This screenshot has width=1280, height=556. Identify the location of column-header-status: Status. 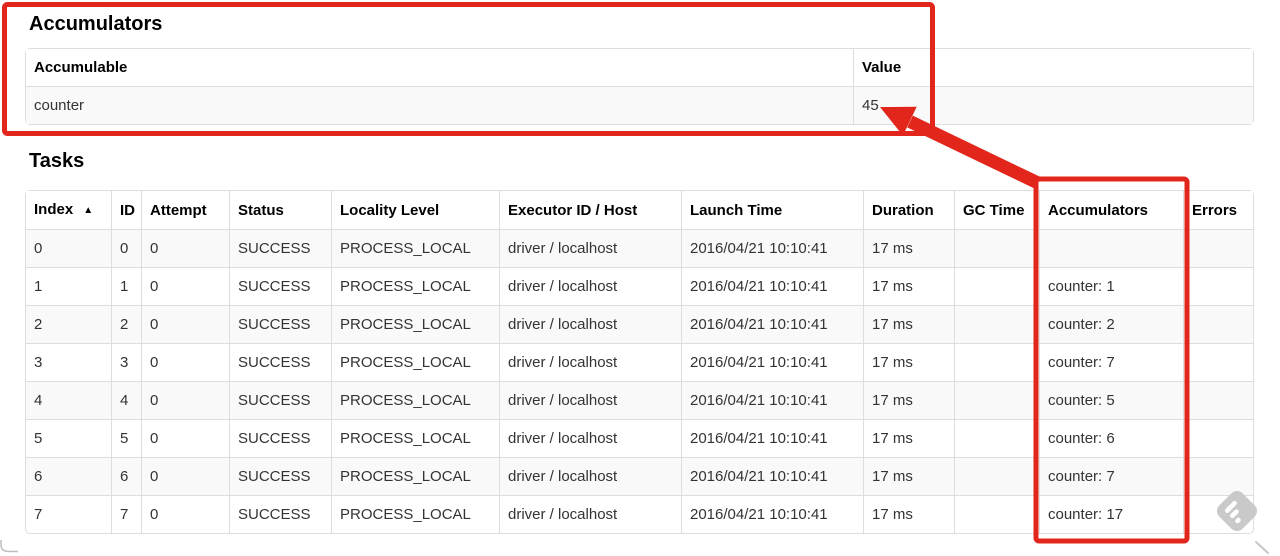
(280, 210).